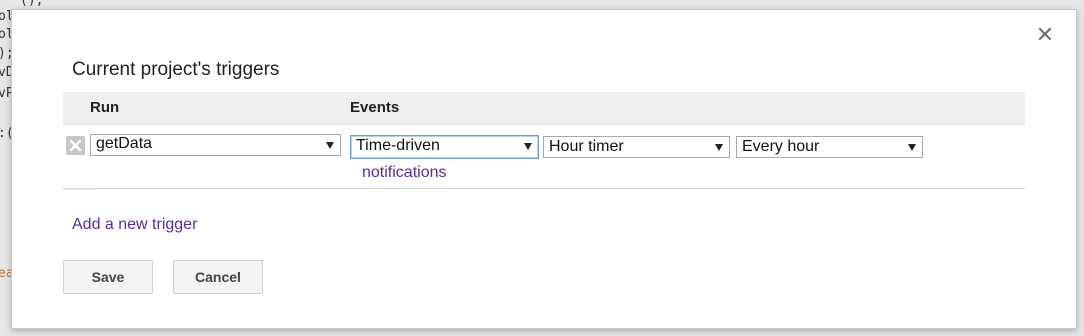 The height and width of the screenshot is (336, 1084). I want to click on interval-value: Every hour, so click(781, 146).